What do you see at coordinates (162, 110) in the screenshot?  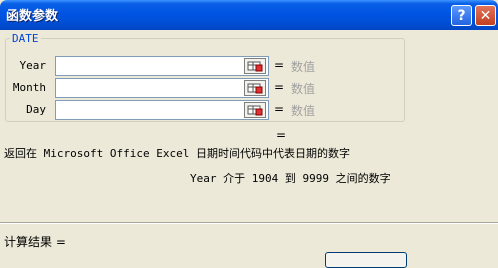 I see `day-input` at bounding box center [162, 110].